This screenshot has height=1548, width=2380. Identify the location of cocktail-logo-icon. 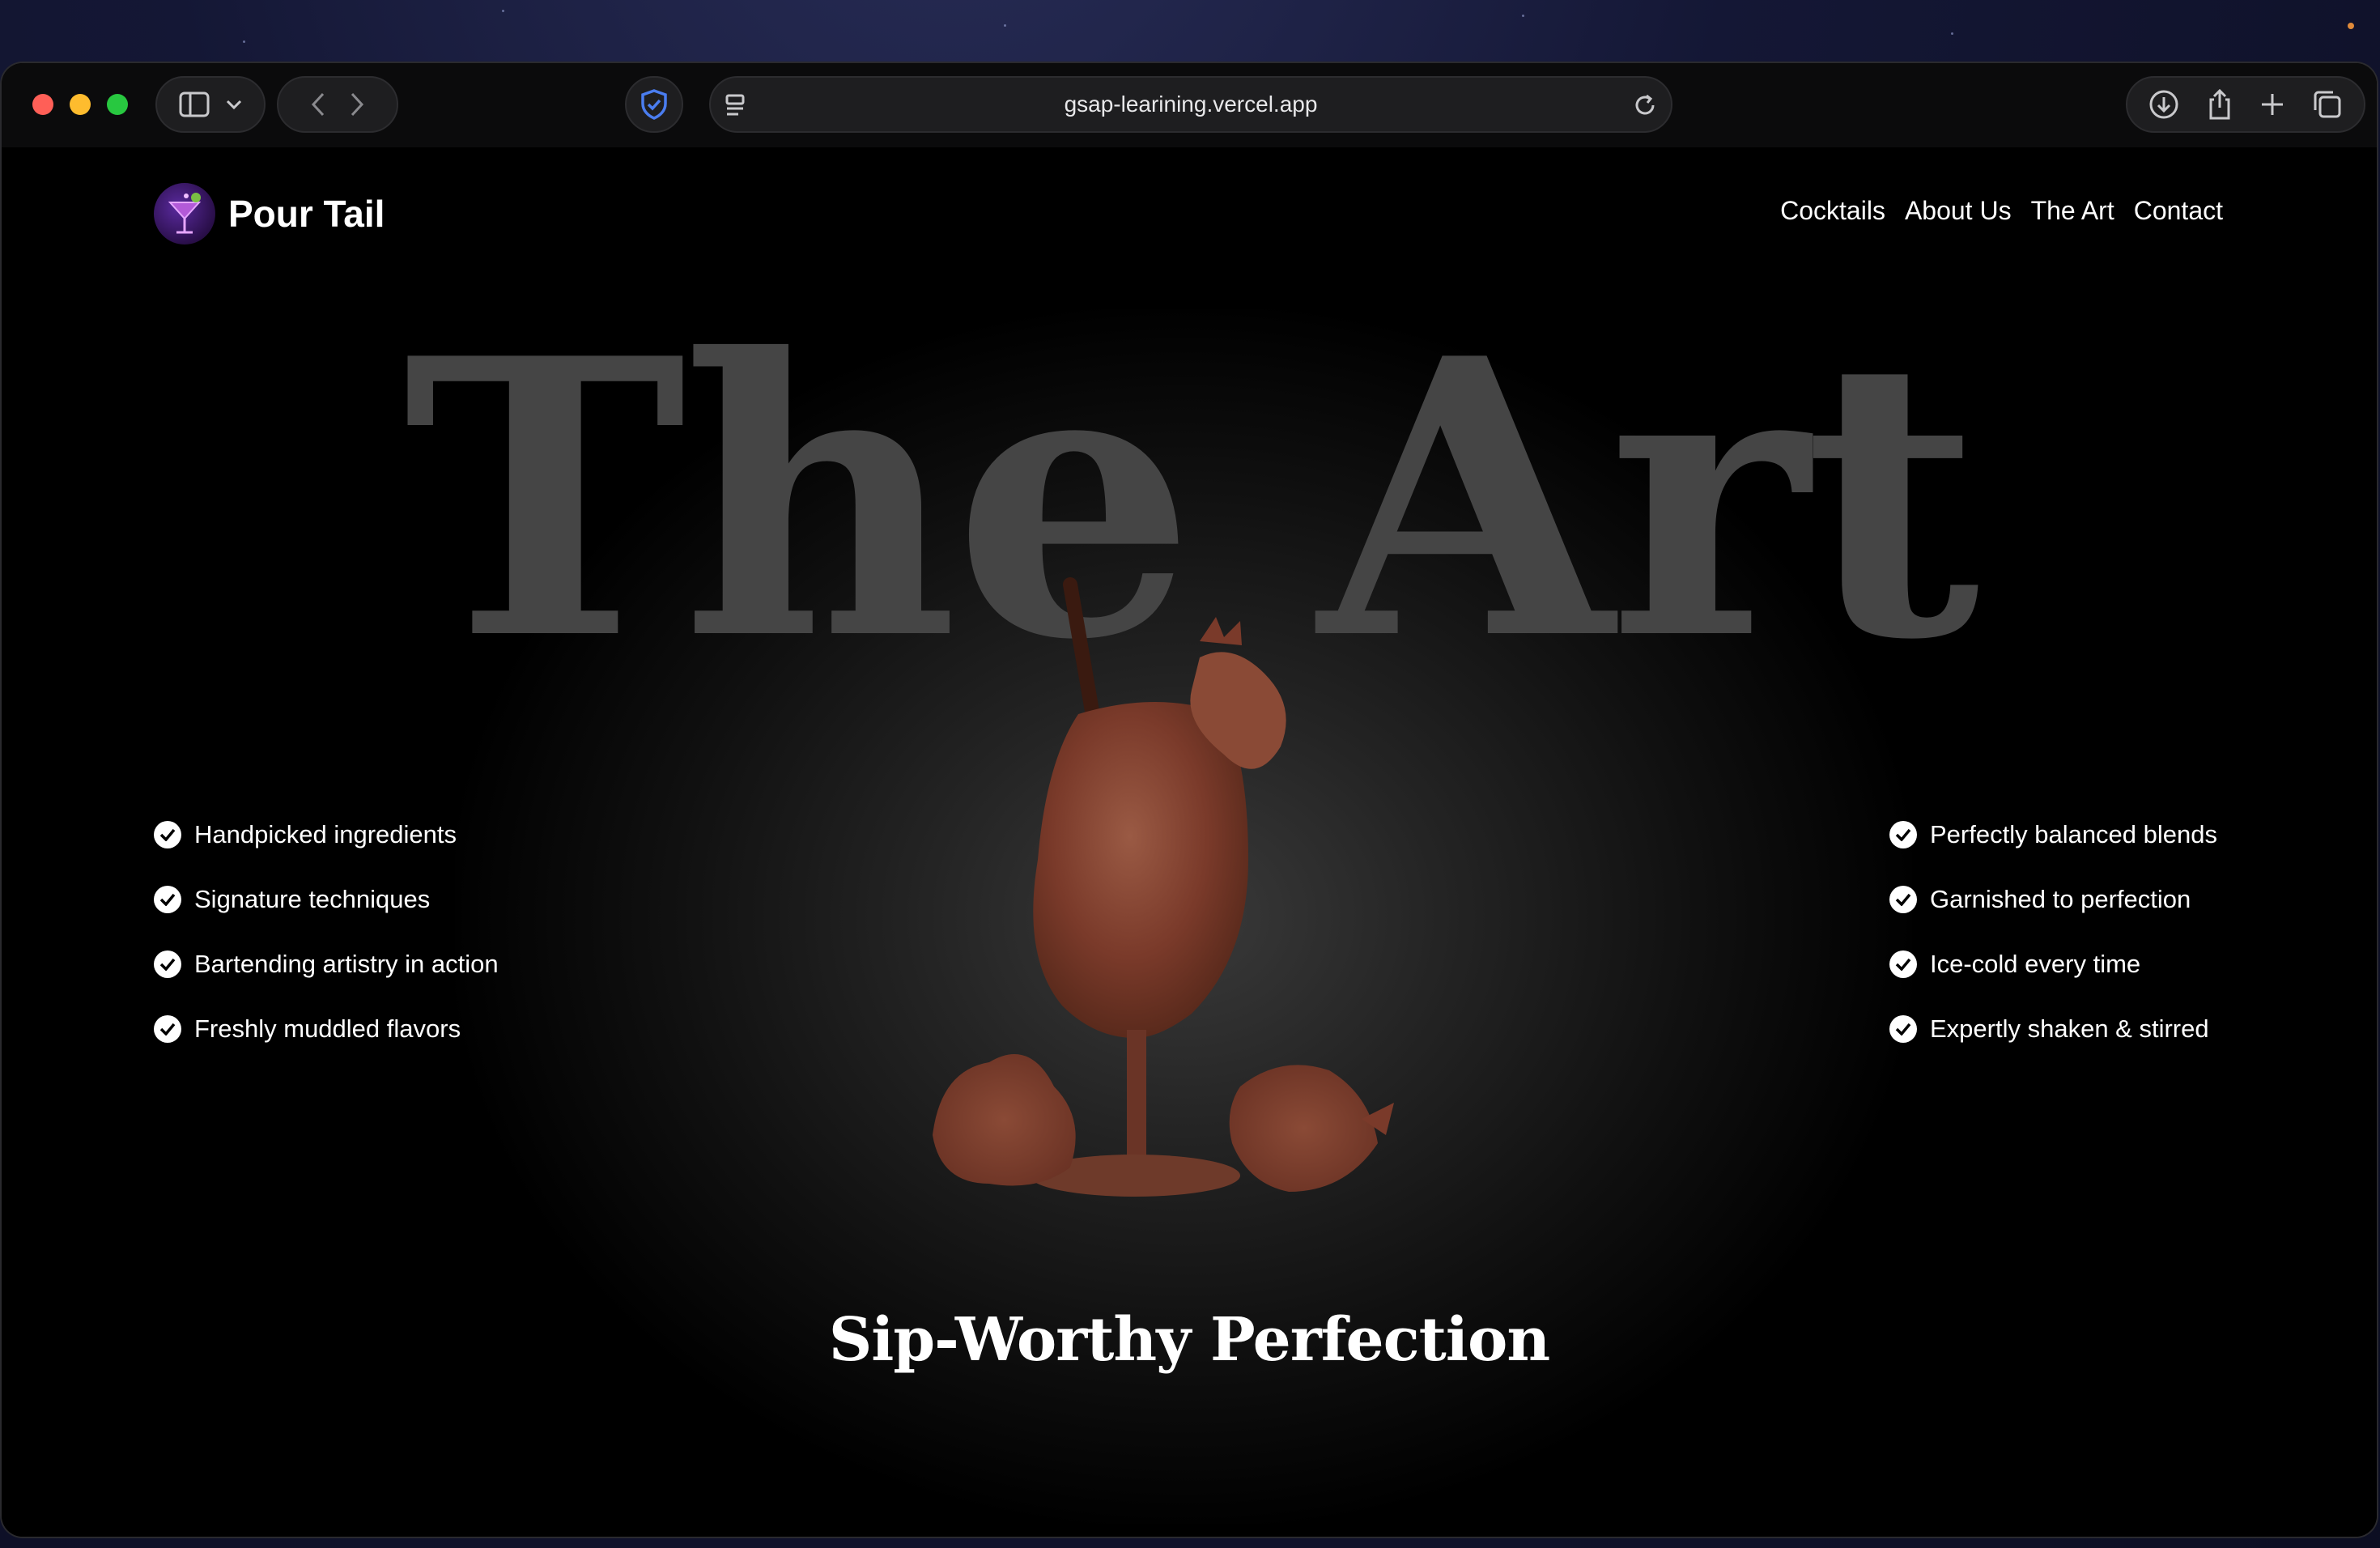
(185, 214).